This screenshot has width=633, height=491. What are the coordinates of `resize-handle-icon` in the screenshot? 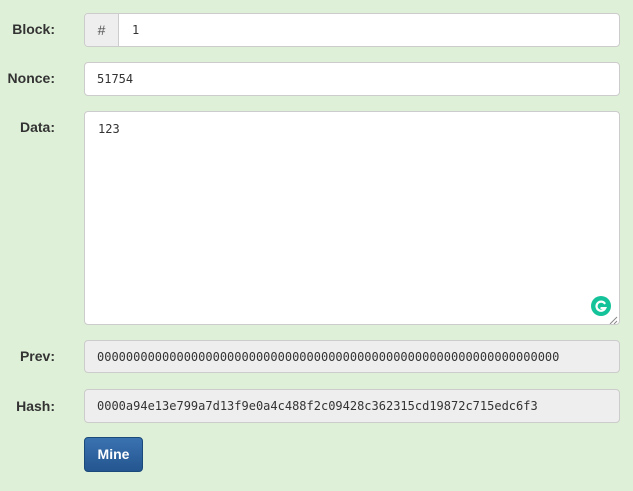 It's located at (613, 319).